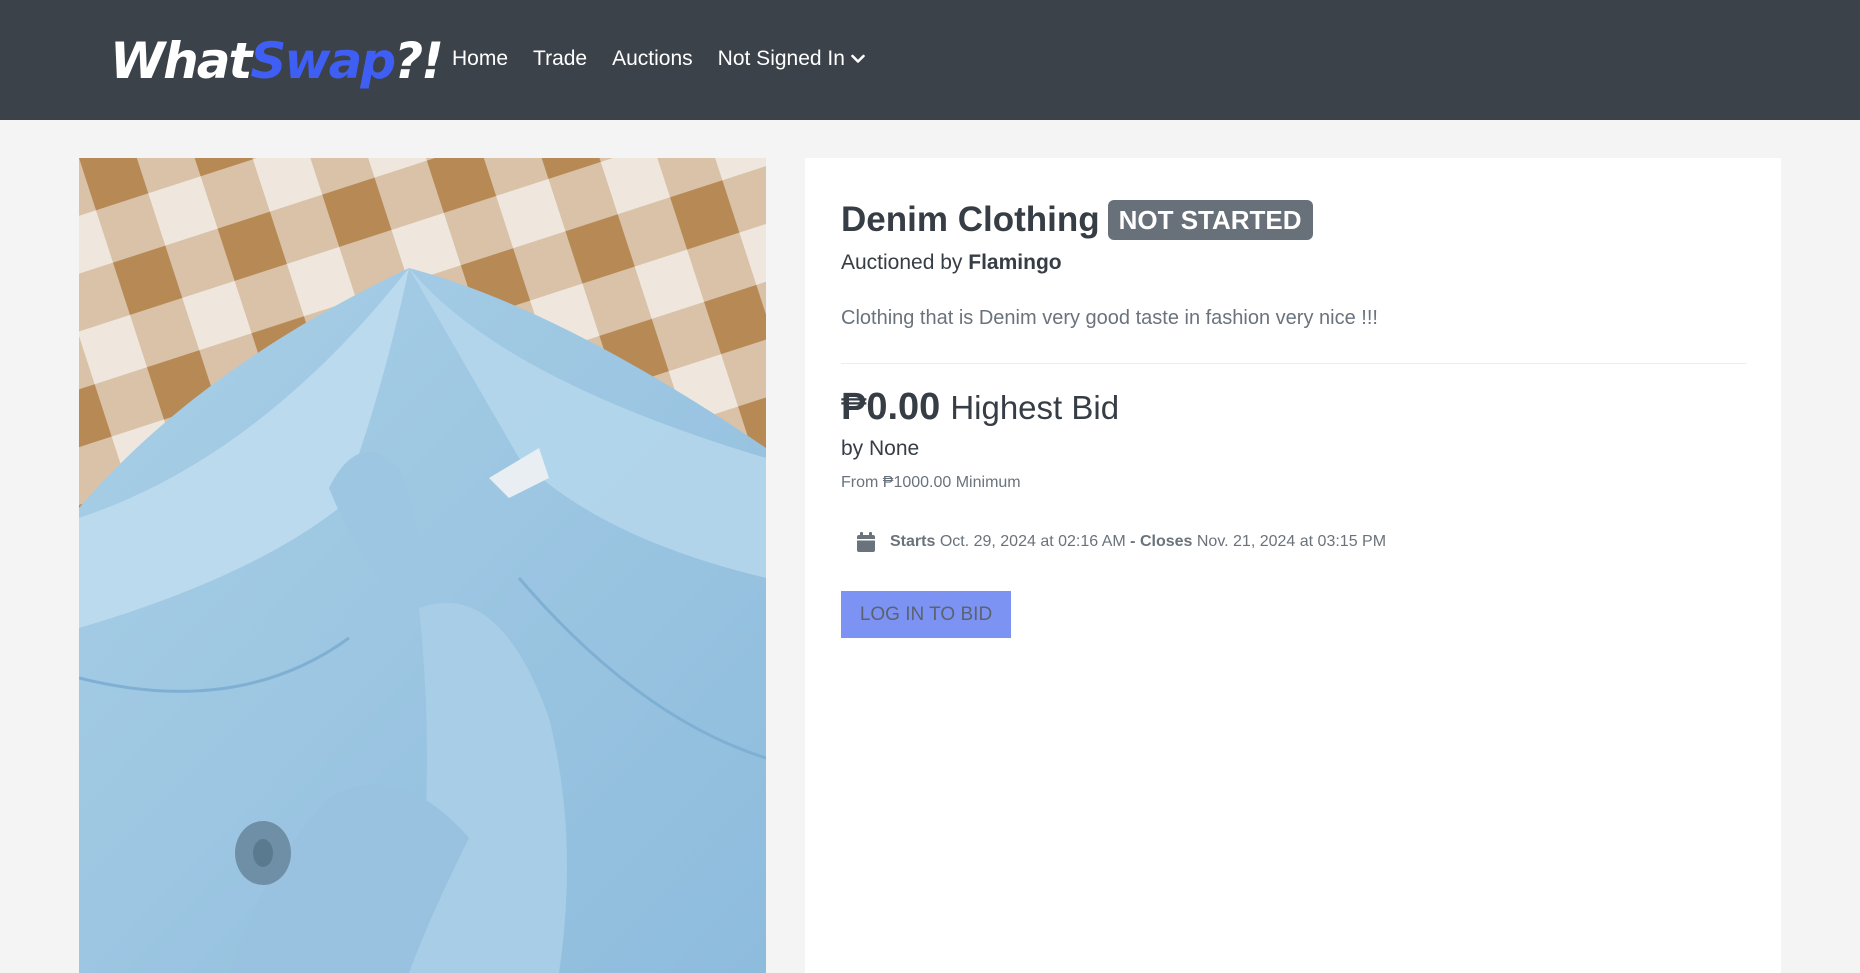 The width and height of the screenshot is (1860, 973). What do you see at coordinates (902, 262) in the screenshot?
I see `auctioned-by-prefix: Auctioned by` at bounding box center [902, 262].